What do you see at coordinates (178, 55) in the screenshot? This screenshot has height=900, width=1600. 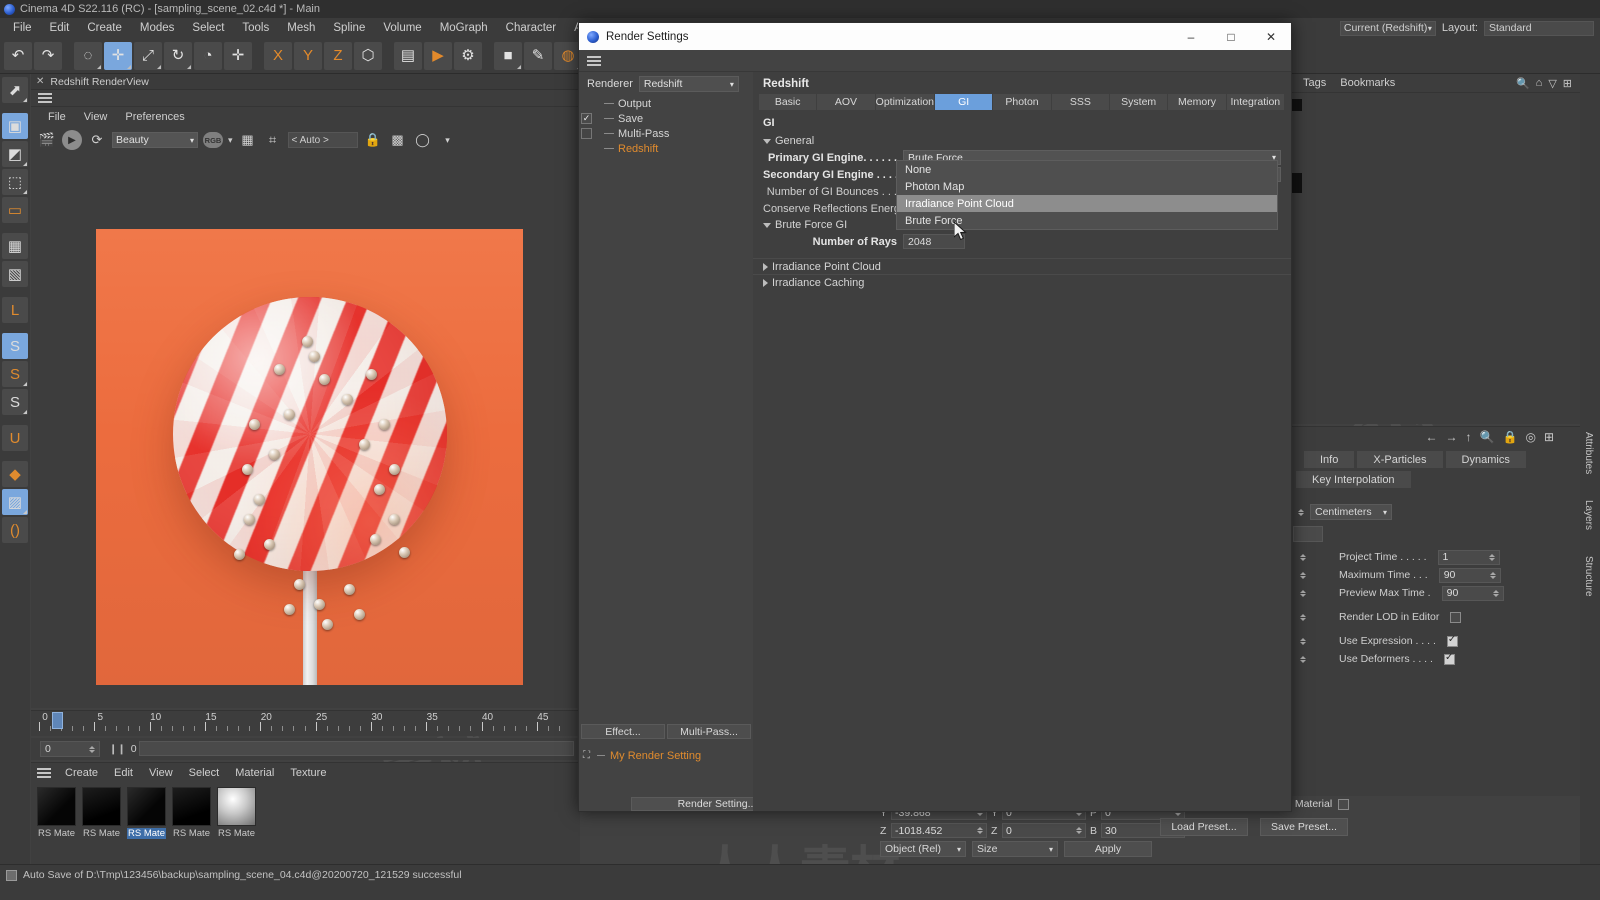 I see `rotate-tool: ↻` at bounding box center [178, 55].